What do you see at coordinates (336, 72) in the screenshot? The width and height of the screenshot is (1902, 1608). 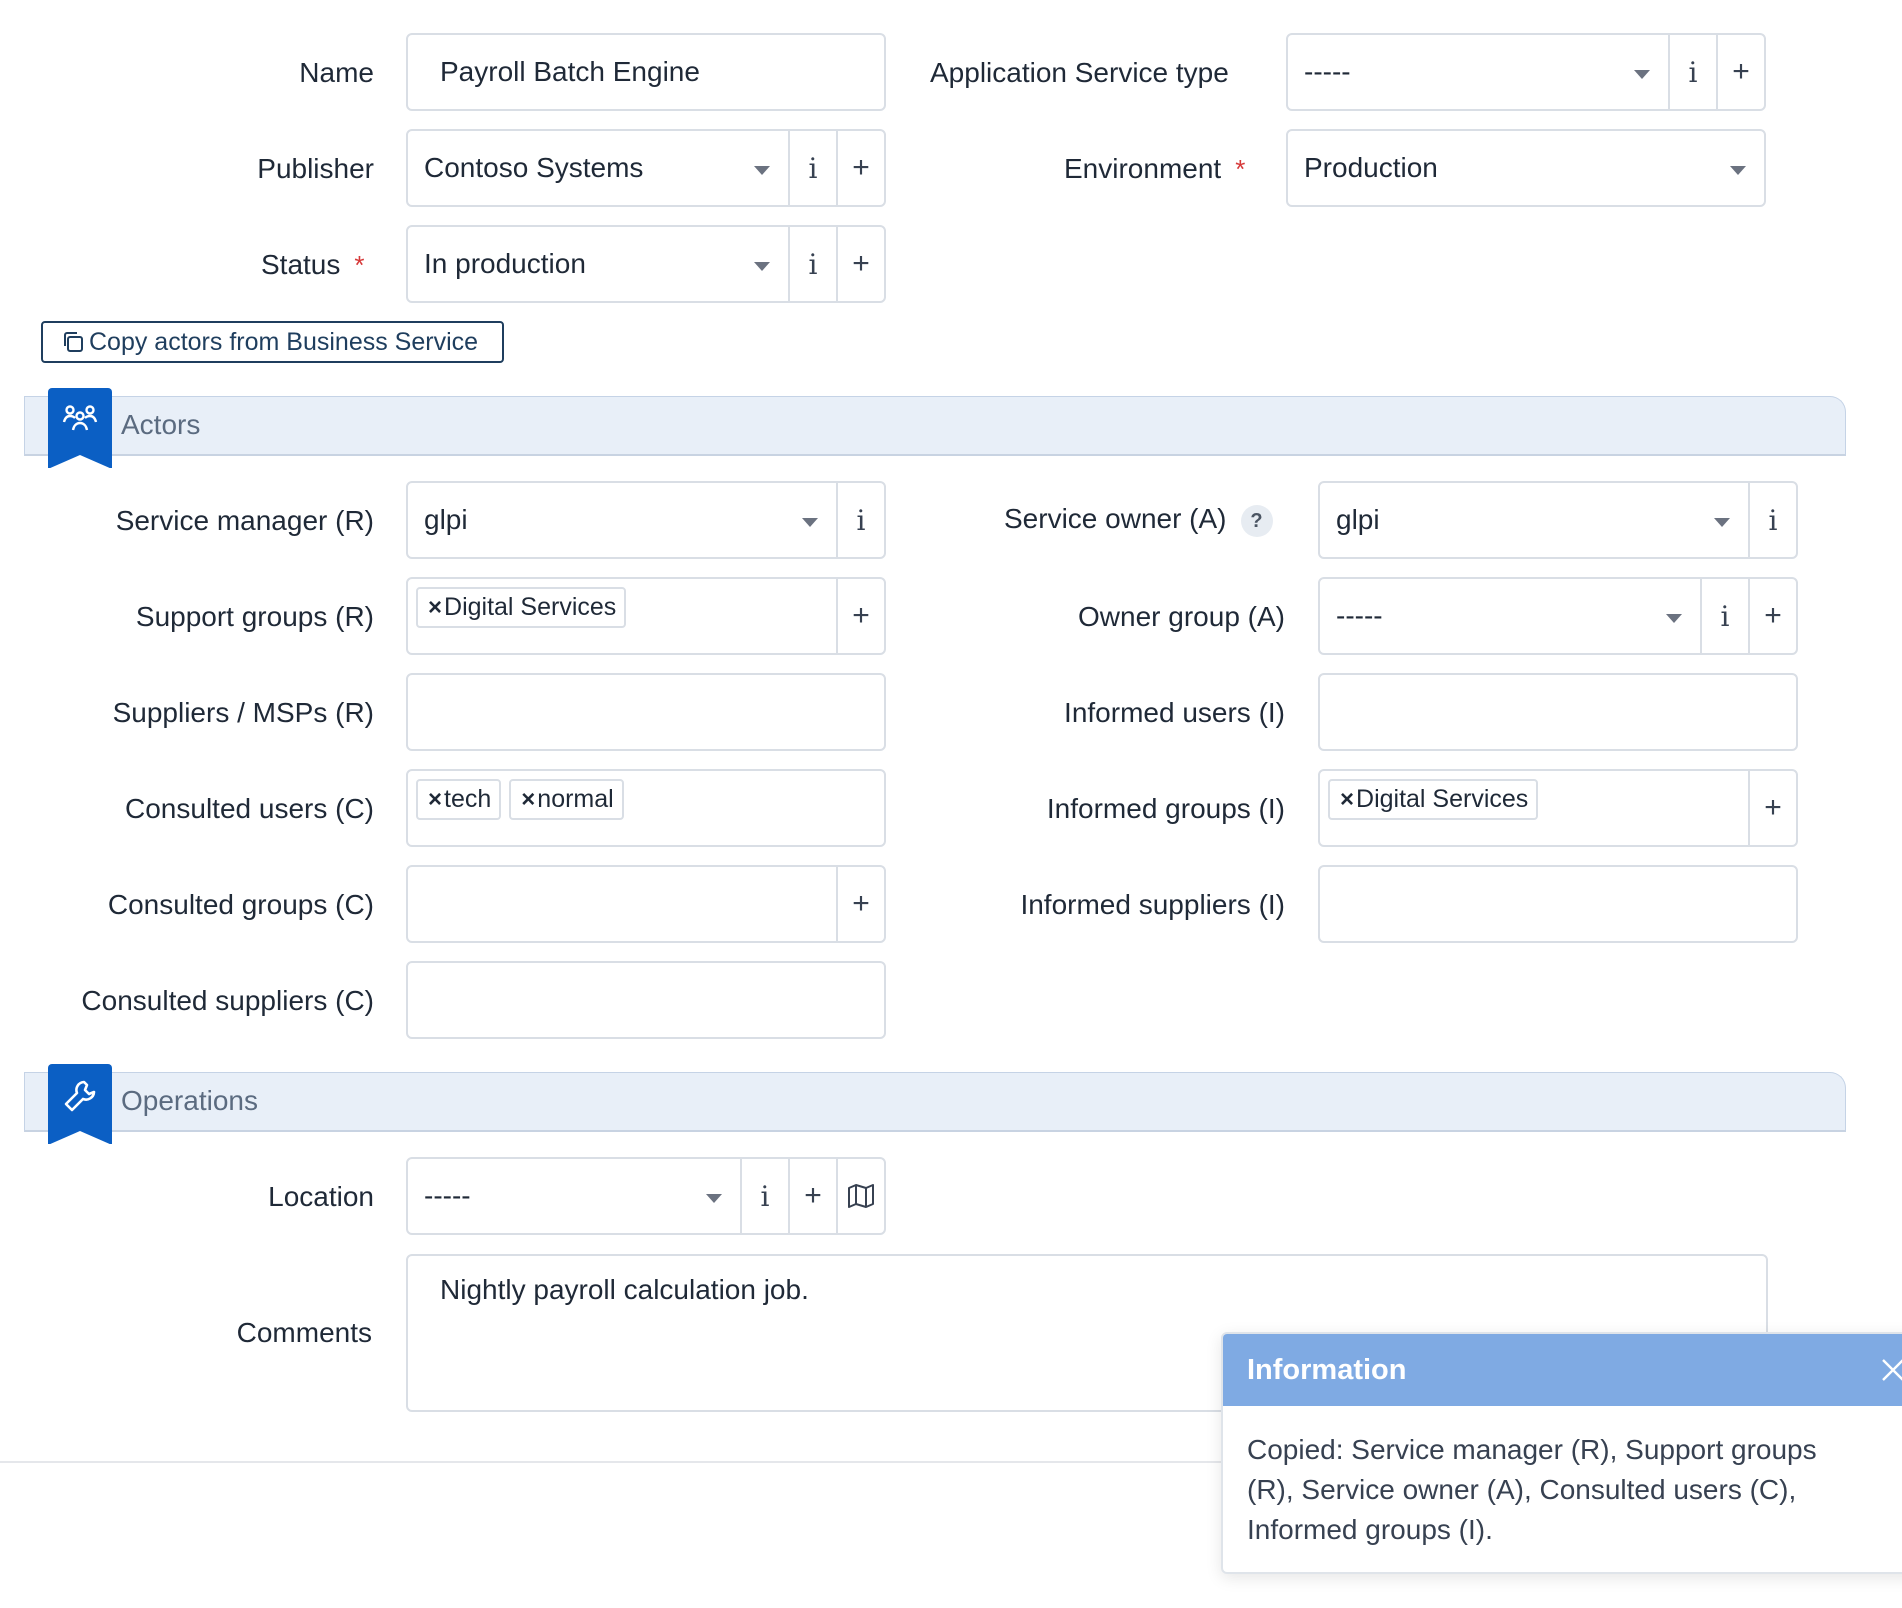 I see `name-label: Name` at bounding box center [336, 72].